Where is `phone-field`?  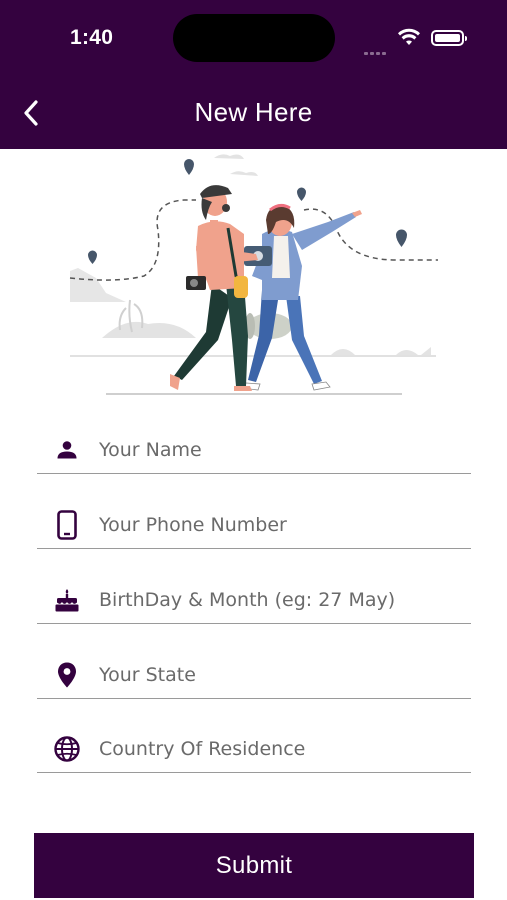 phone-field is located at coordinates (254, 521).